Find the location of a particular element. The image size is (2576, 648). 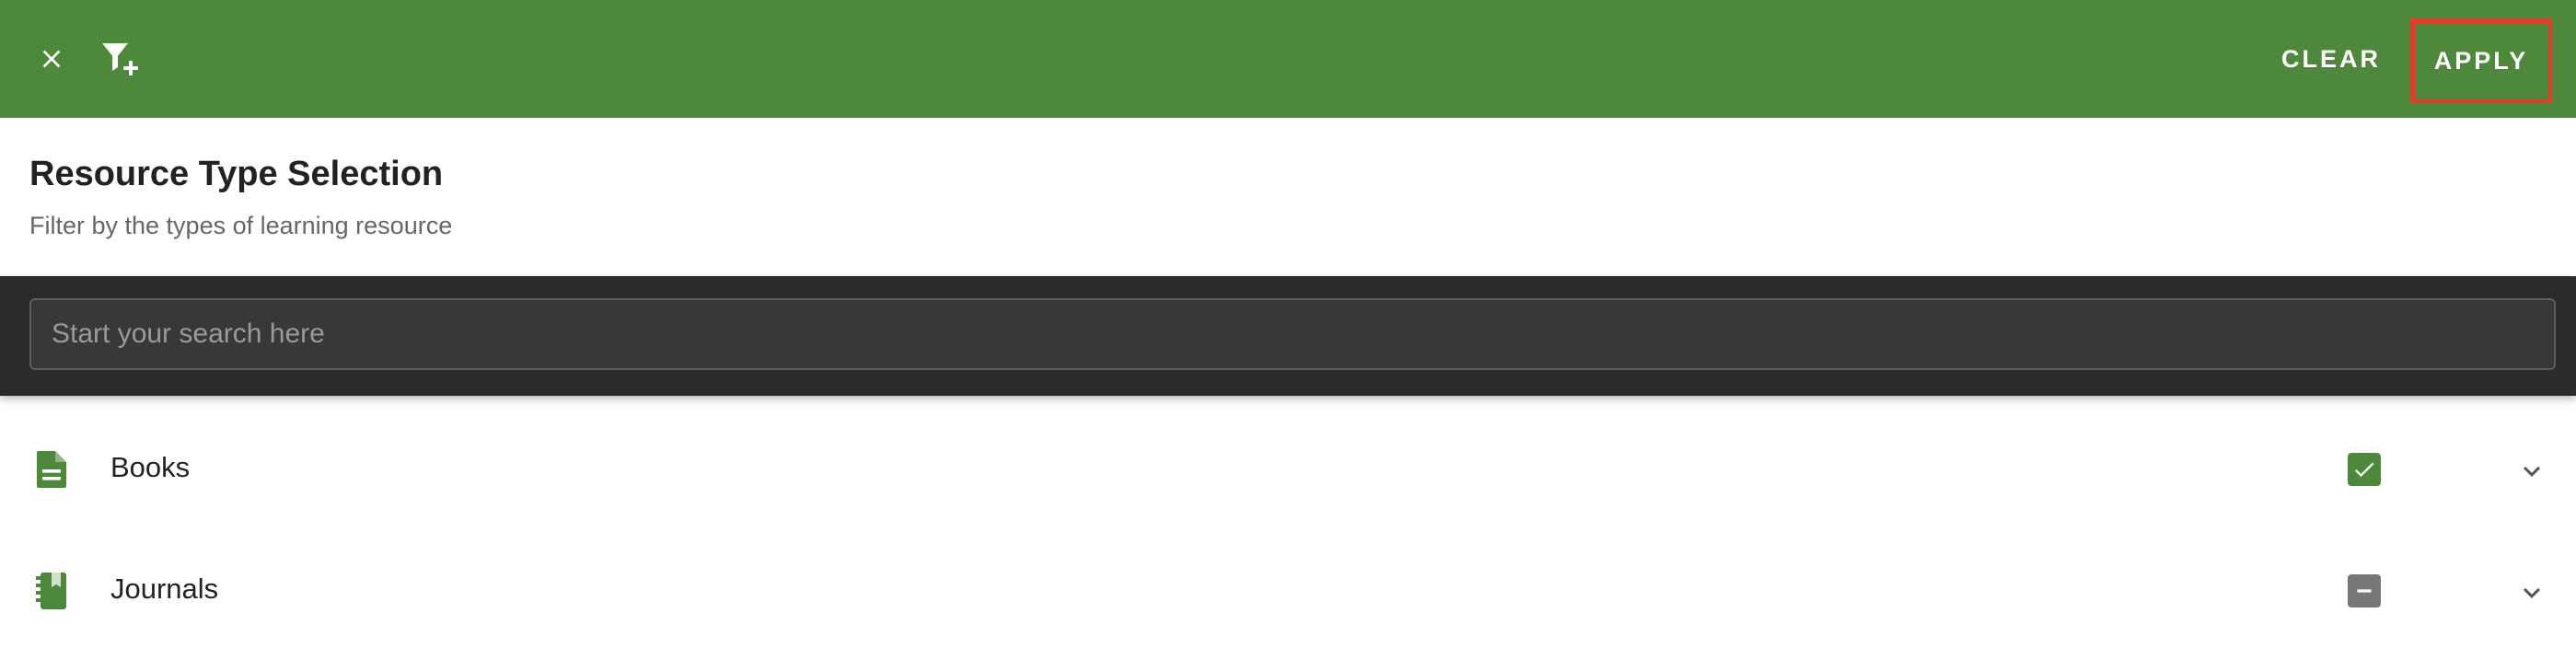

page-title: Resource Type Selection is located at coordinates (236, 174).